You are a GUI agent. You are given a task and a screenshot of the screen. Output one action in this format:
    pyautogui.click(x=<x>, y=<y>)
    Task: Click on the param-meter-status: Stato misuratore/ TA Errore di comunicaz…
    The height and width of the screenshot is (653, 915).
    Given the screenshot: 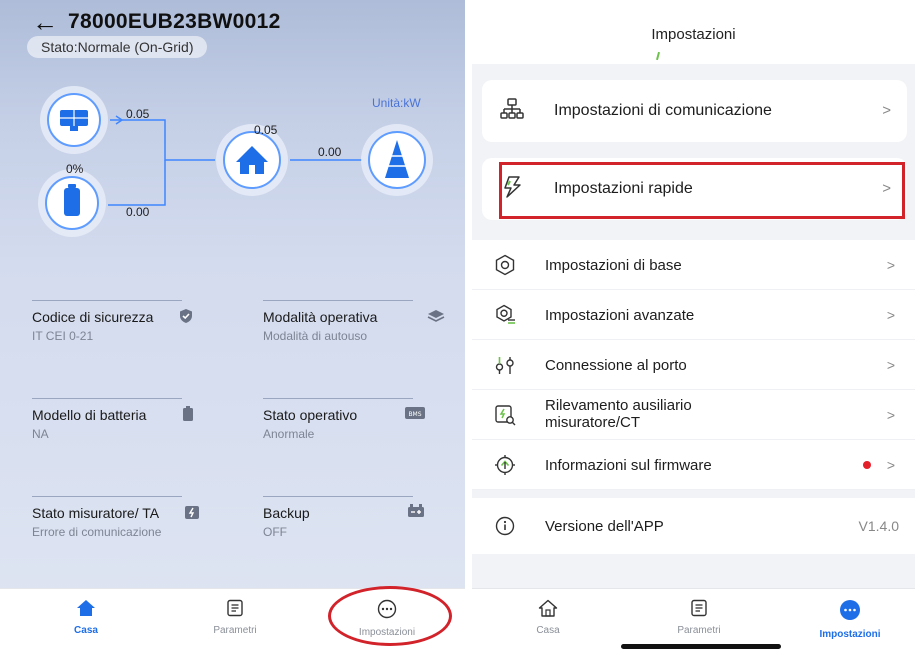 What is the action you would take?
    pyautogui.click(x=125, y=517)
    